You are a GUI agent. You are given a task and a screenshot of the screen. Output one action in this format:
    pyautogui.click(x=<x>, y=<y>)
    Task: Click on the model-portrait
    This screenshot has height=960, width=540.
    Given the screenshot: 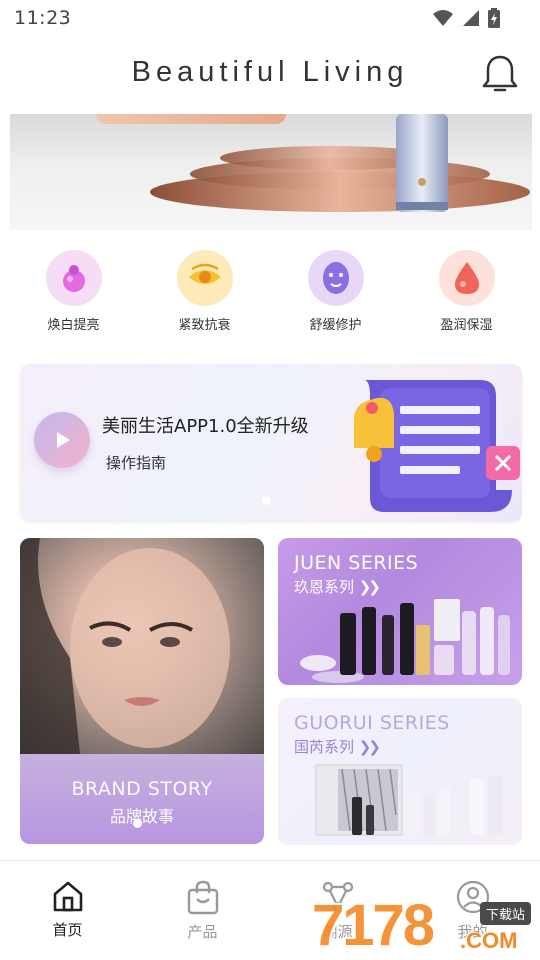 What is the action you would take?
    pyautogui.click(x=142, y=646)
    